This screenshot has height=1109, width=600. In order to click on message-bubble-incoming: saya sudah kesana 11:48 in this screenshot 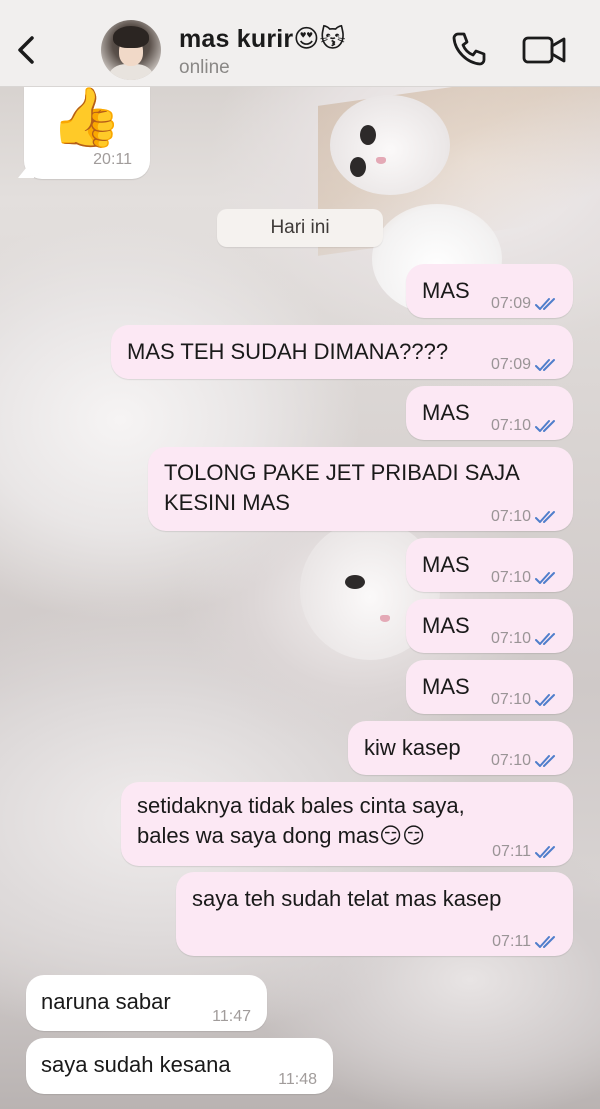, I will do `click(179, 1066)`.